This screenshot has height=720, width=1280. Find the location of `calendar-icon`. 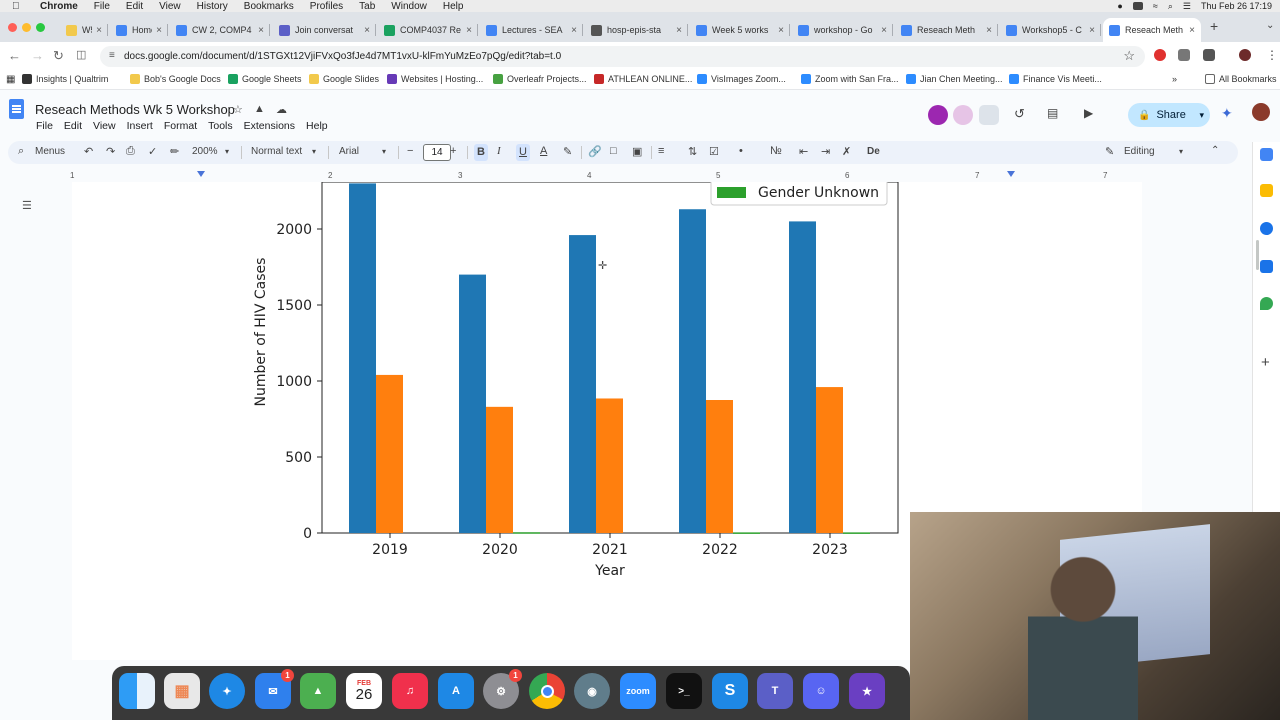

calendar-icon is located at coordinates (1266, 154).